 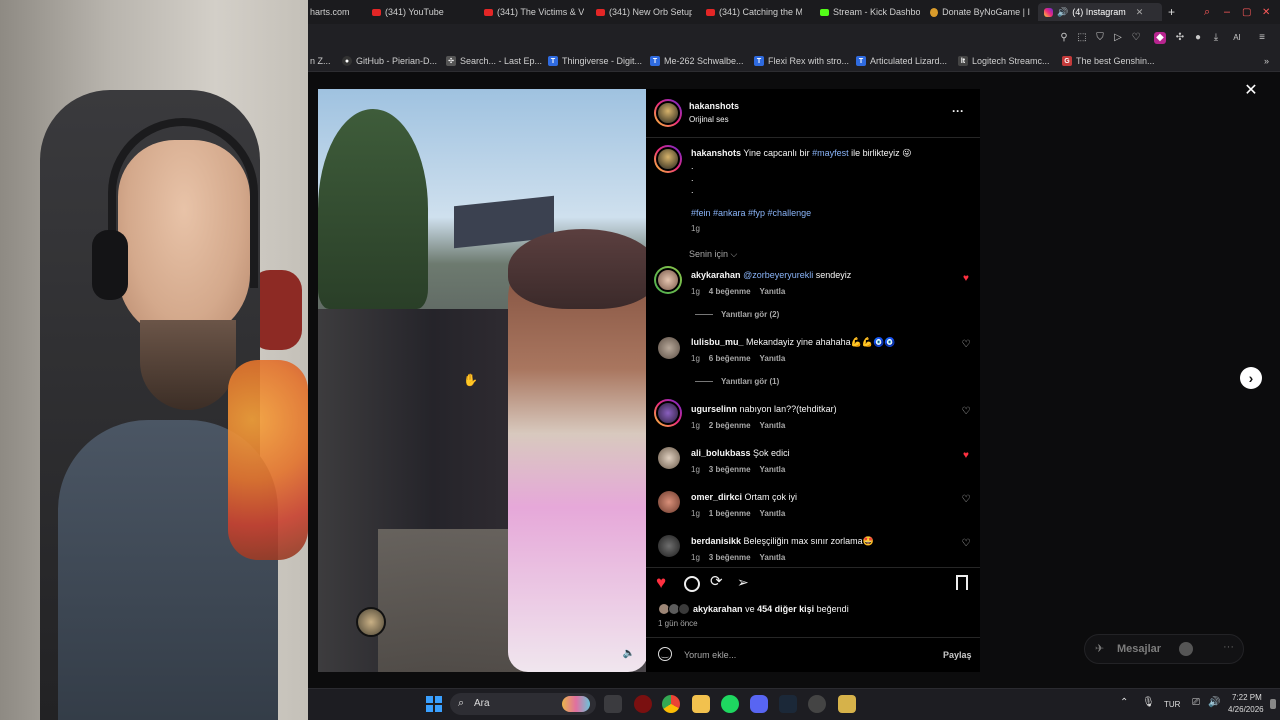 What do you see at coordinates (1148, 702) in the screenshot?
I see `microphone-icon: 🎙` at bounding box center [1148, 702].